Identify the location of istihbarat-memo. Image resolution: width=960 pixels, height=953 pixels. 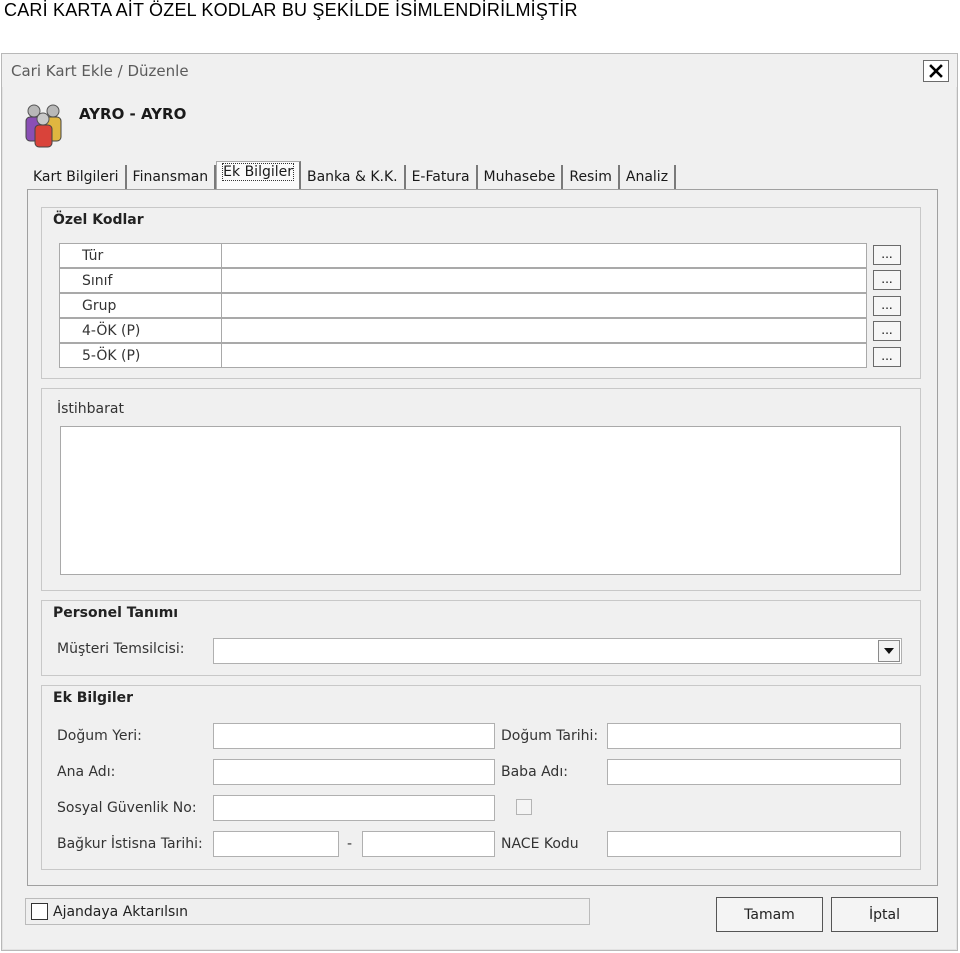
(480, 500).